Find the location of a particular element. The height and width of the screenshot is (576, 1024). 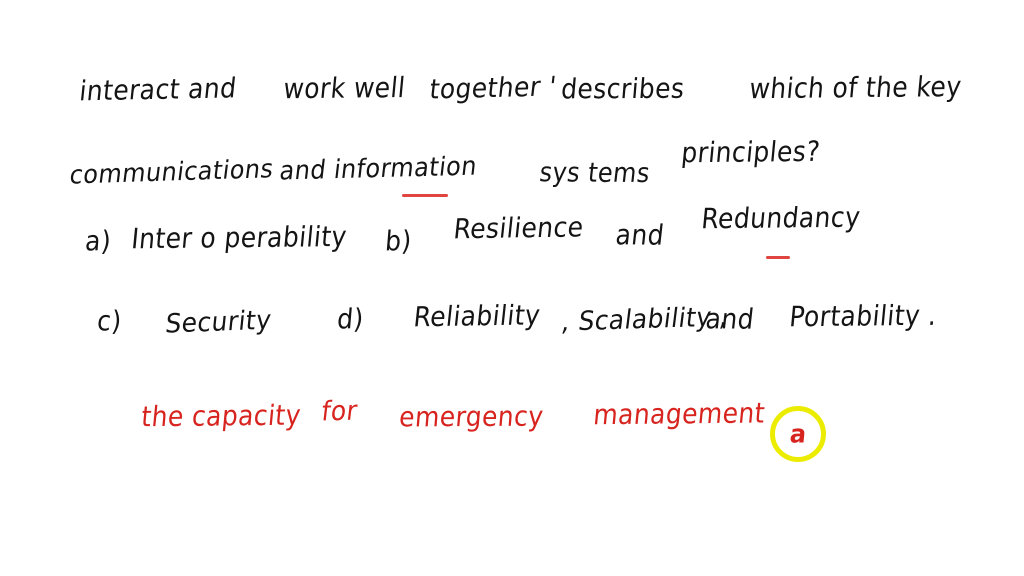

answer-segment1: the capacity is located at coordinates (221, 415).